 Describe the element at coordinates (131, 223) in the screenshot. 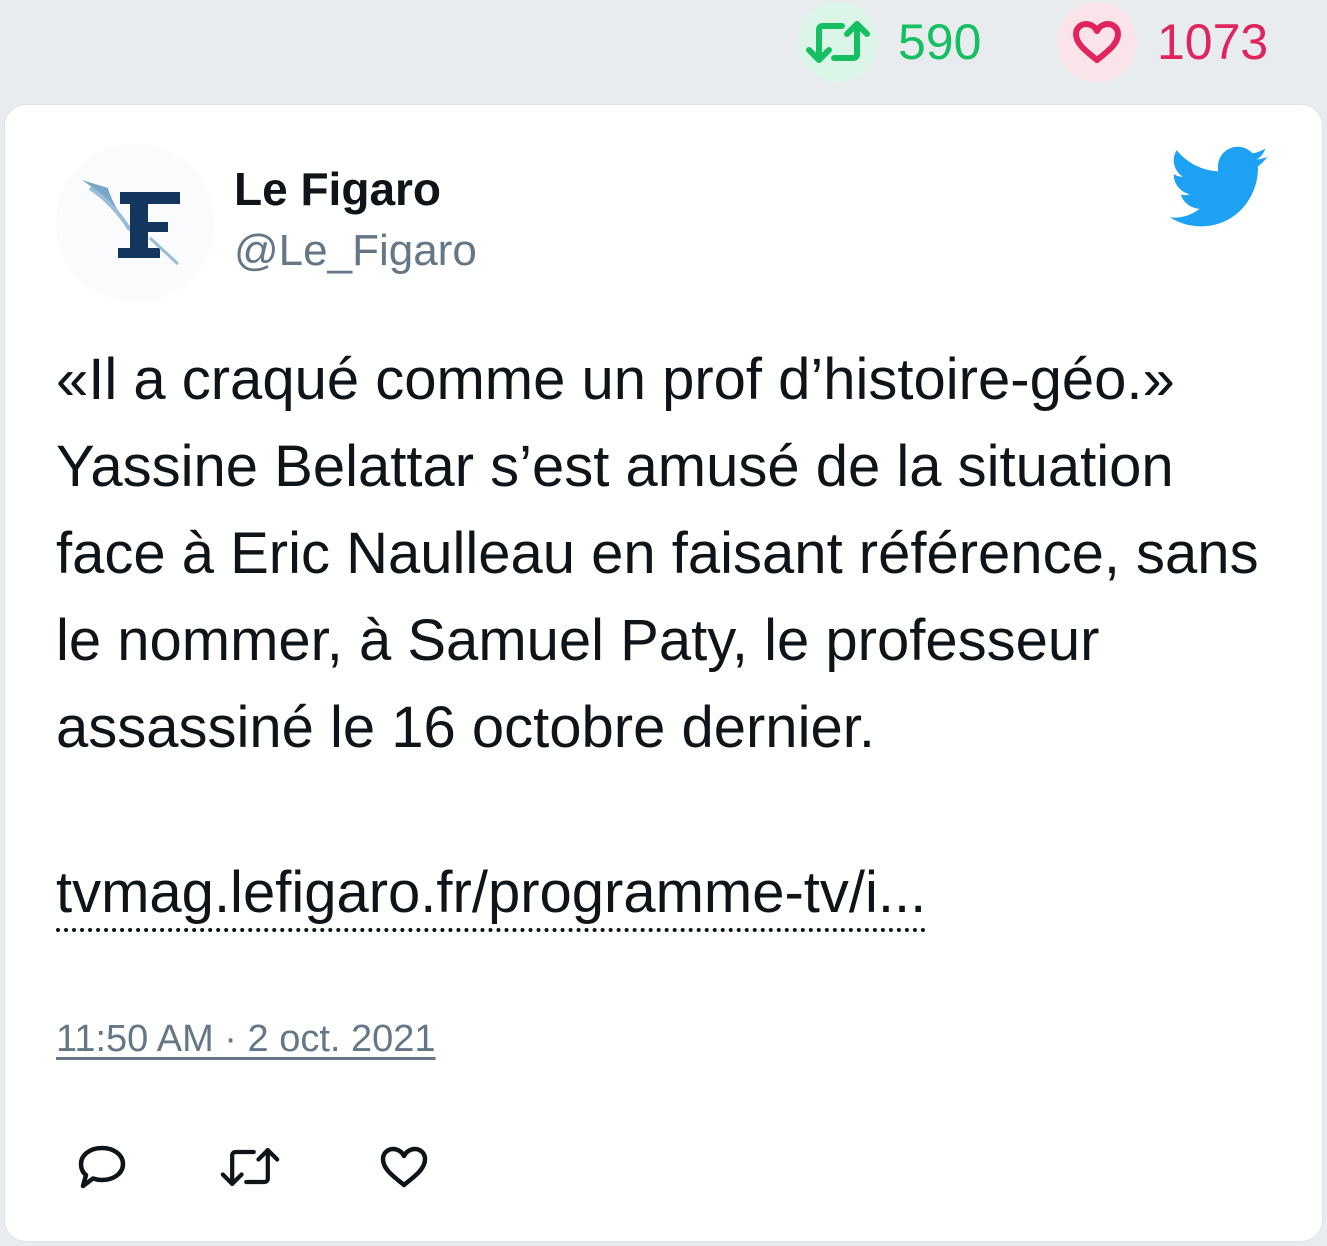

I see `le-figaro-logo` at that location.